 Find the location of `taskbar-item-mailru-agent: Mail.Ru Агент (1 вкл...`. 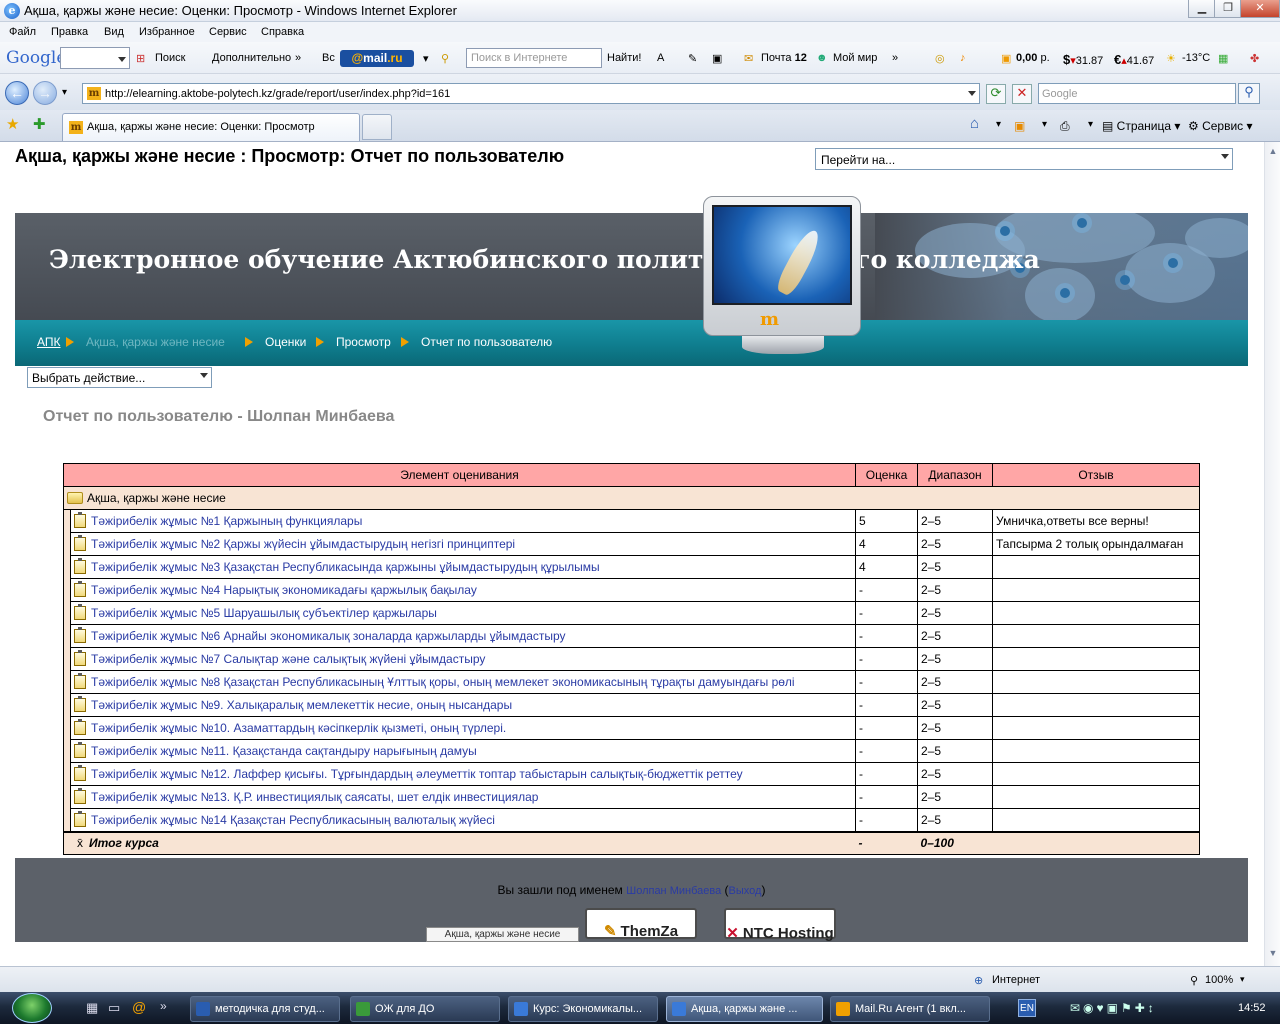

taskbar-item-mailru-agent: Mail.Ru Агент (1 вкл... is located at coordinates (910, 1009).